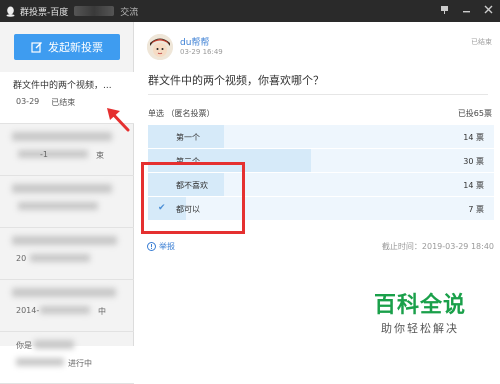 The image size is (500, 384). Describe the element at coordinates (192, 185) in the screenshot. I see `option-label: 都不喜欢` at that location.